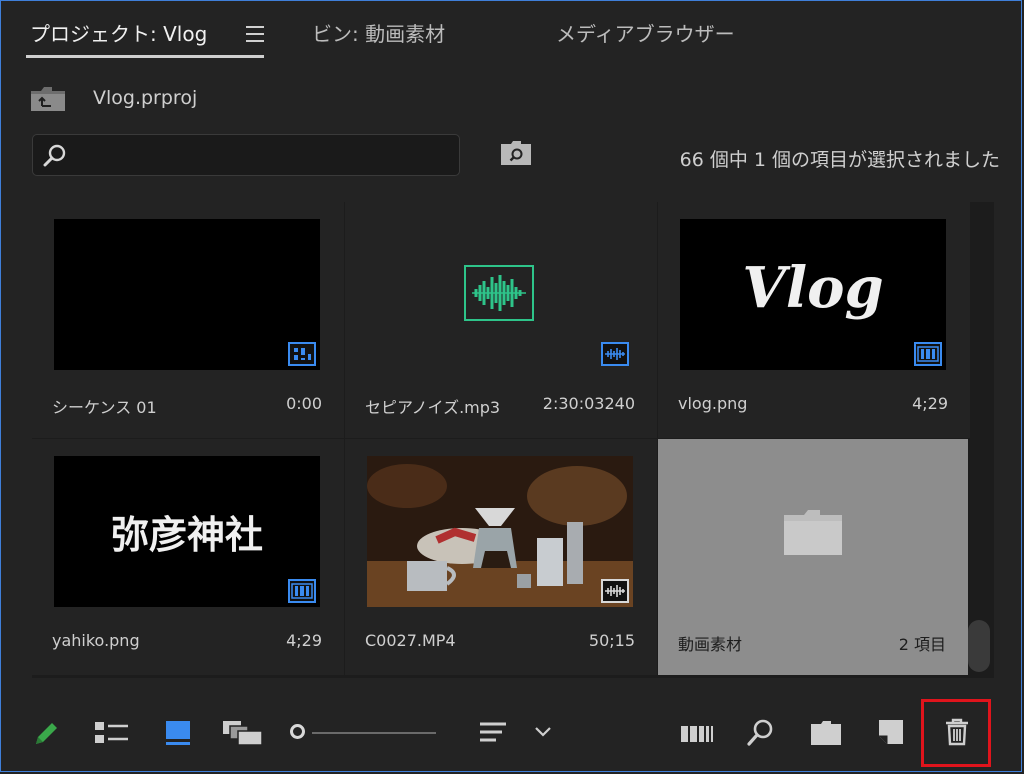 This screenshot has width=1024, height=774. Describe the element at coordinates (104, 407) in the screenshot. I see `item-name: シーケンス 01` at that location.